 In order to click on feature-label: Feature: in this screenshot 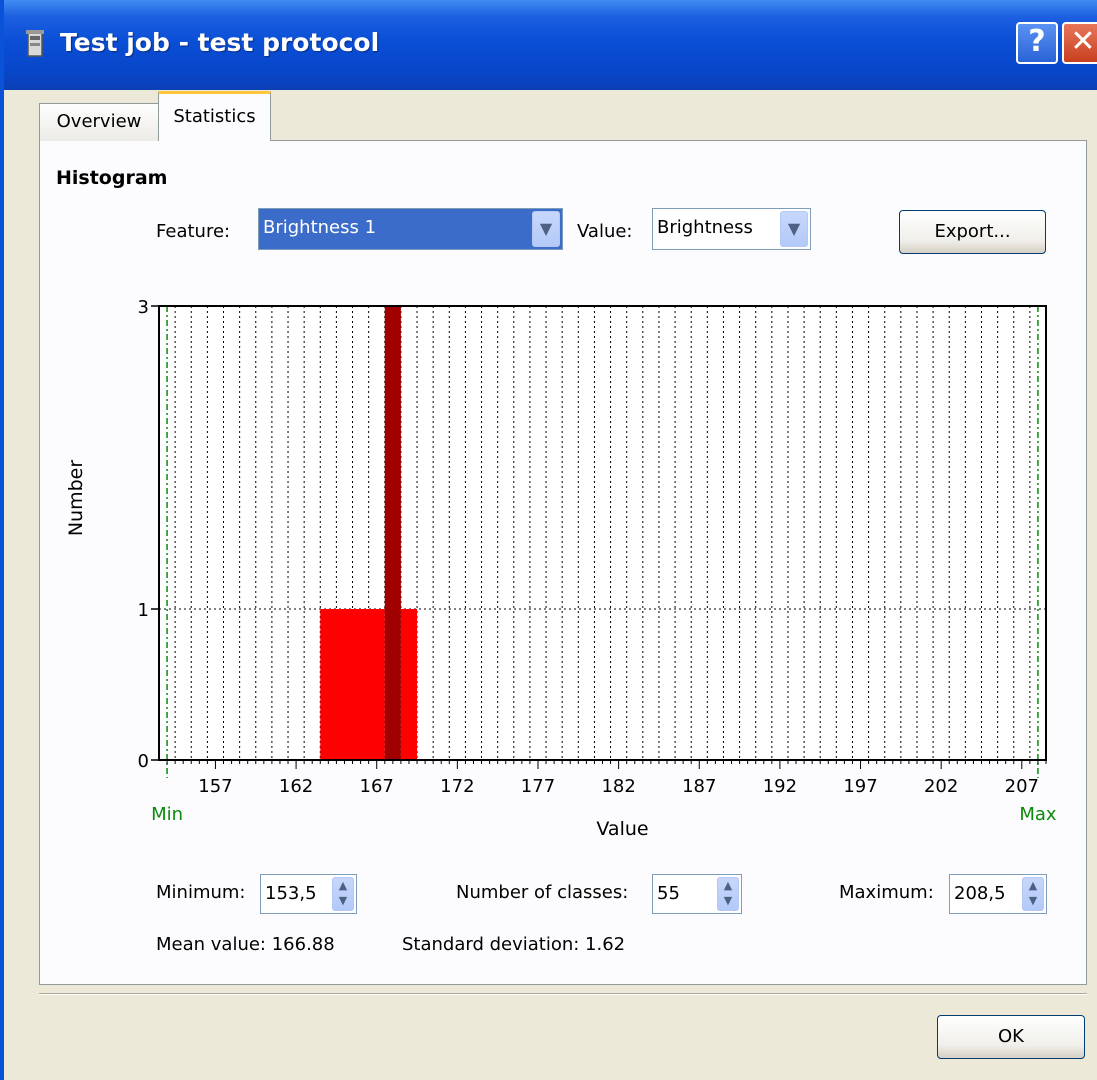, I will do `click(193, 231)`.